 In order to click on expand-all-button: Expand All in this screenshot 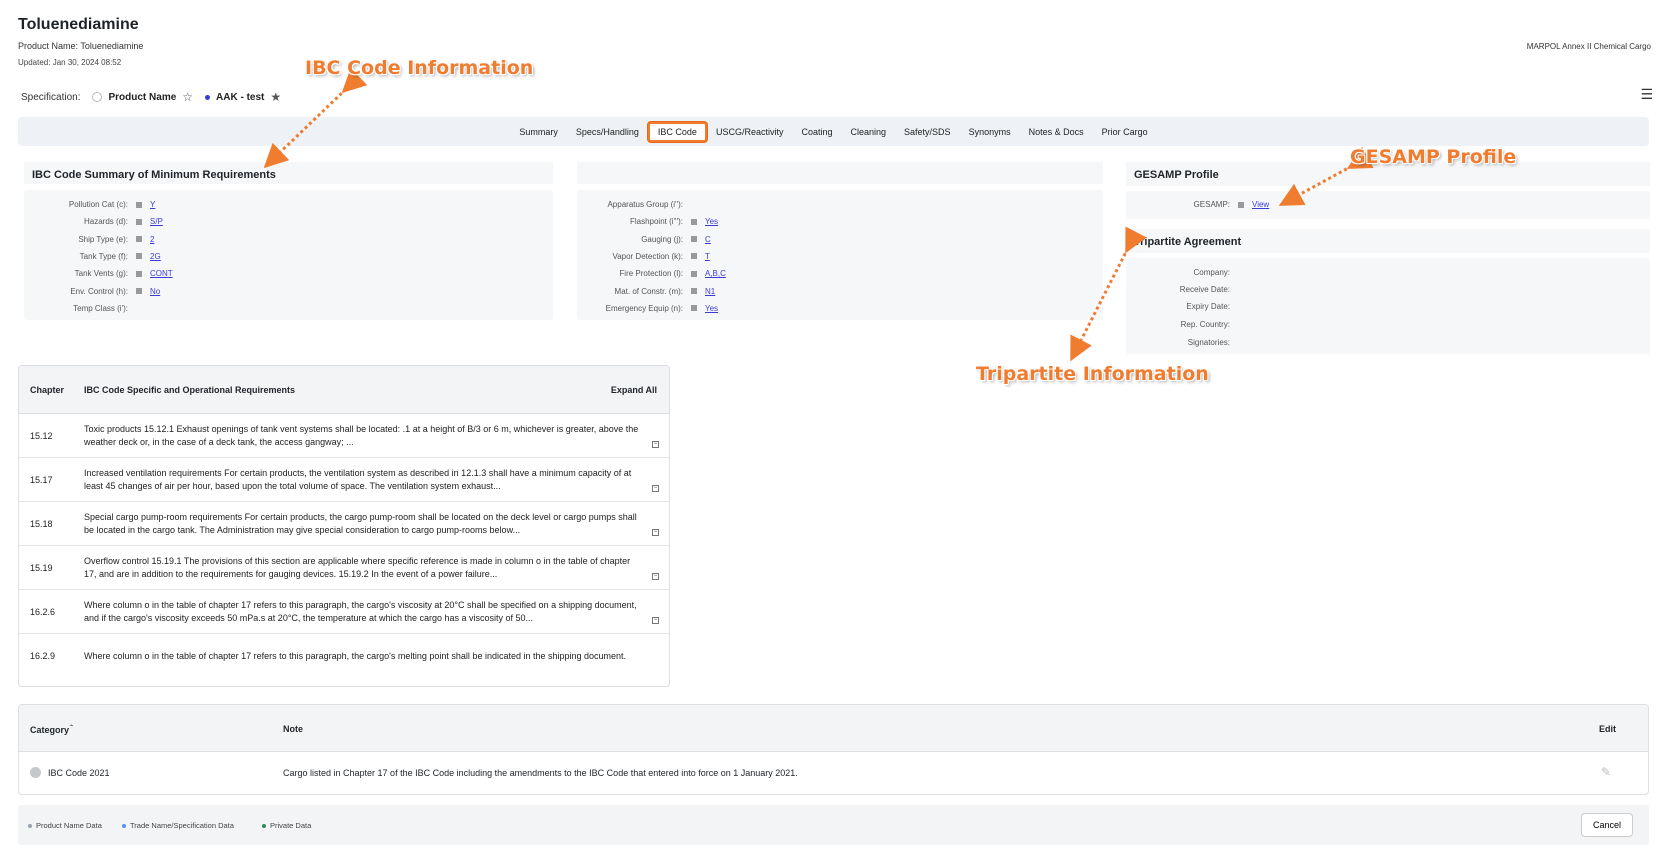, I will do `click(640, 390)`.